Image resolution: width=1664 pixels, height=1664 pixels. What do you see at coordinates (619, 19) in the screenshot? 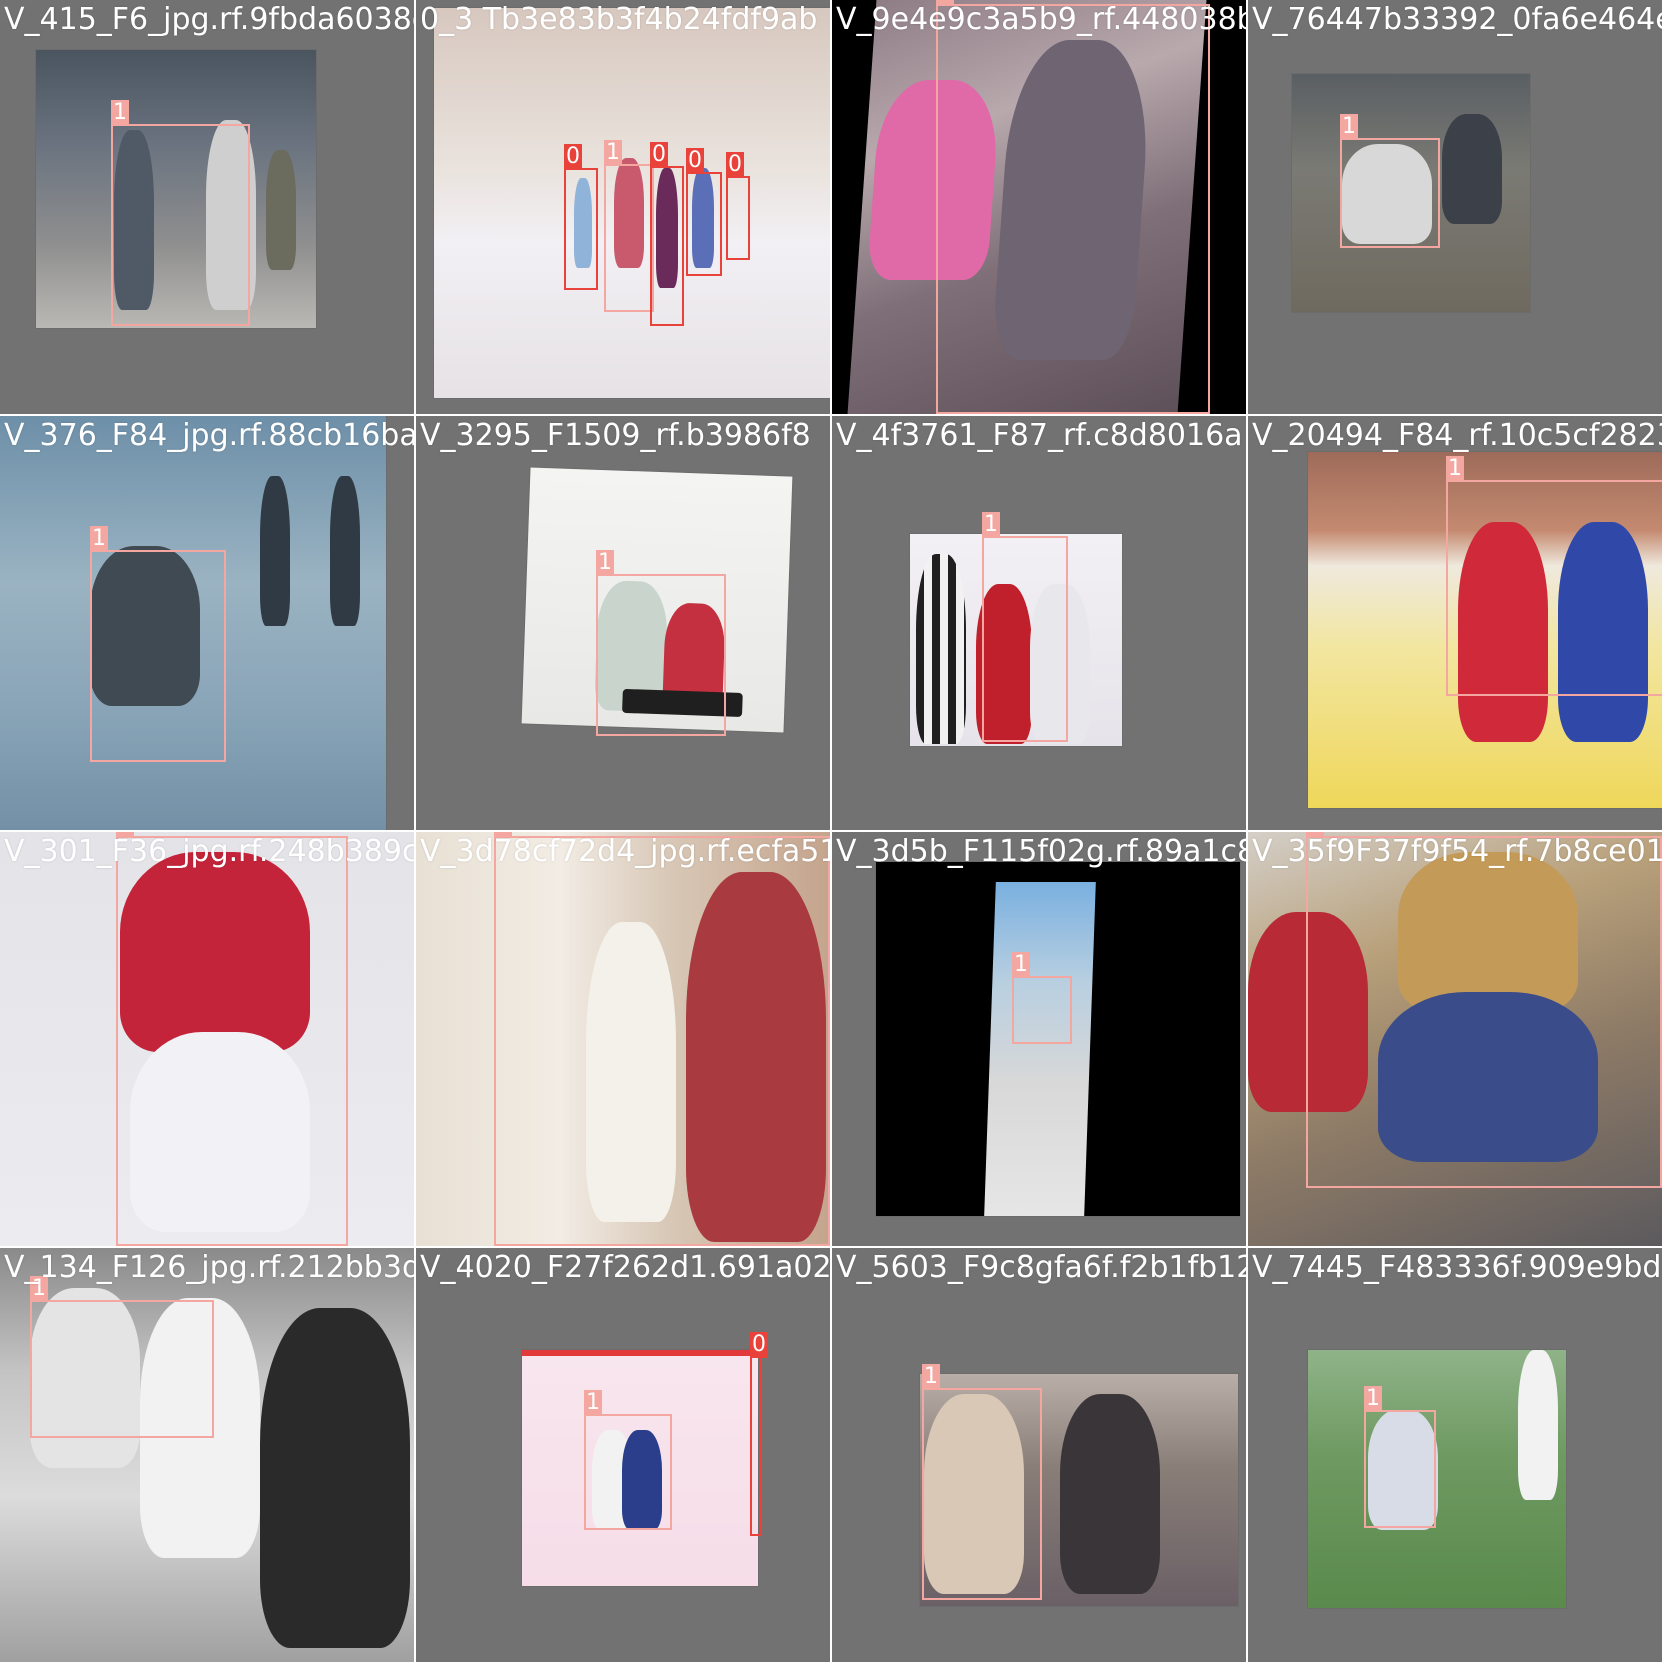
I see `tile-filename: 0_3 Tb3e83b3f4b24fdf9ab` at bounding box center [619, 19].